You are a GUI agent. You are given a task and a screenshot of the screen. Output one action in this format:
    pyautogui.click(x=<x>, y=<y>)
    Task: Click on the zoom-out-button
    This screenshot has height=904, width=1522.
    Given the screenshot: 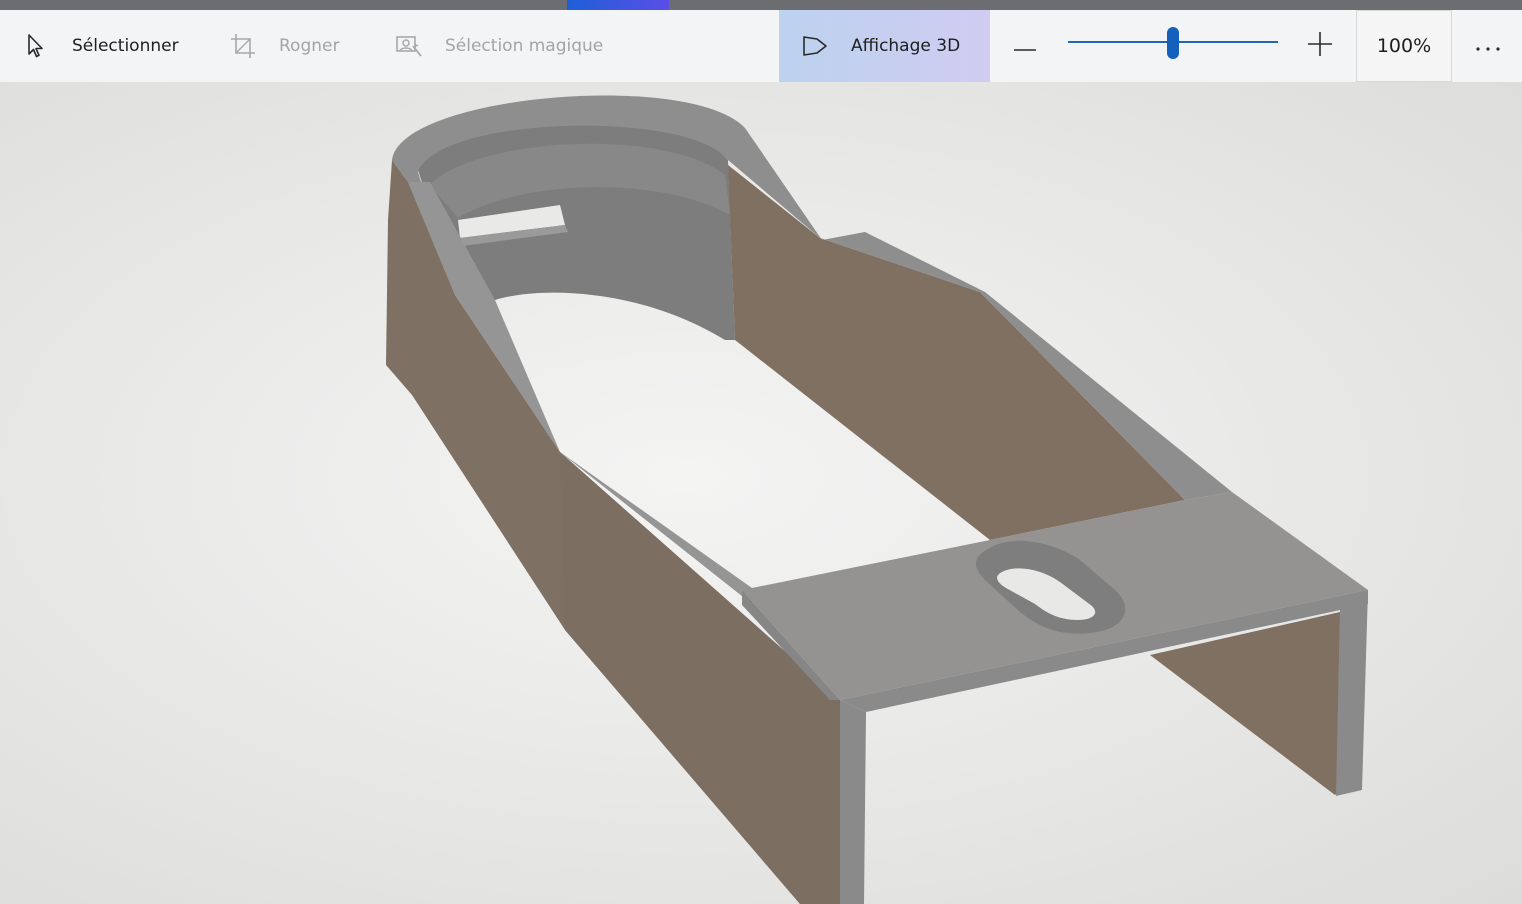 What is the action you would take?
    pyautogui.click(x=1025, y=46)
    